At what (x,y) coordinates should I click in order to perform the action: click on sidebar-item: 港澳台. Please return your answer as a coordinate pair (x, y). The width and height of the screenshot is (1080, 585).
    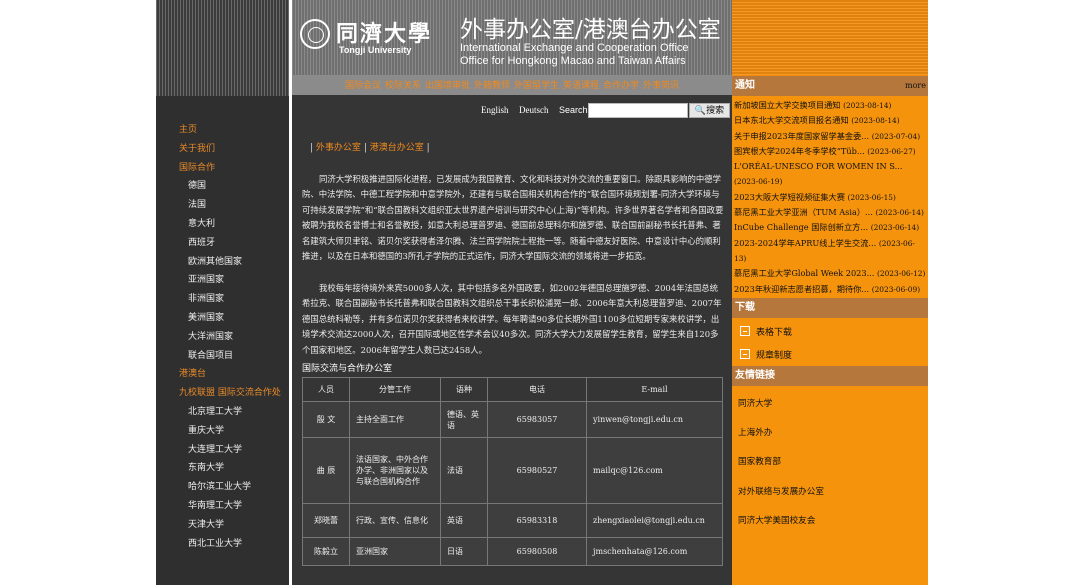
    Looking at the image, I should click on (222, 374).